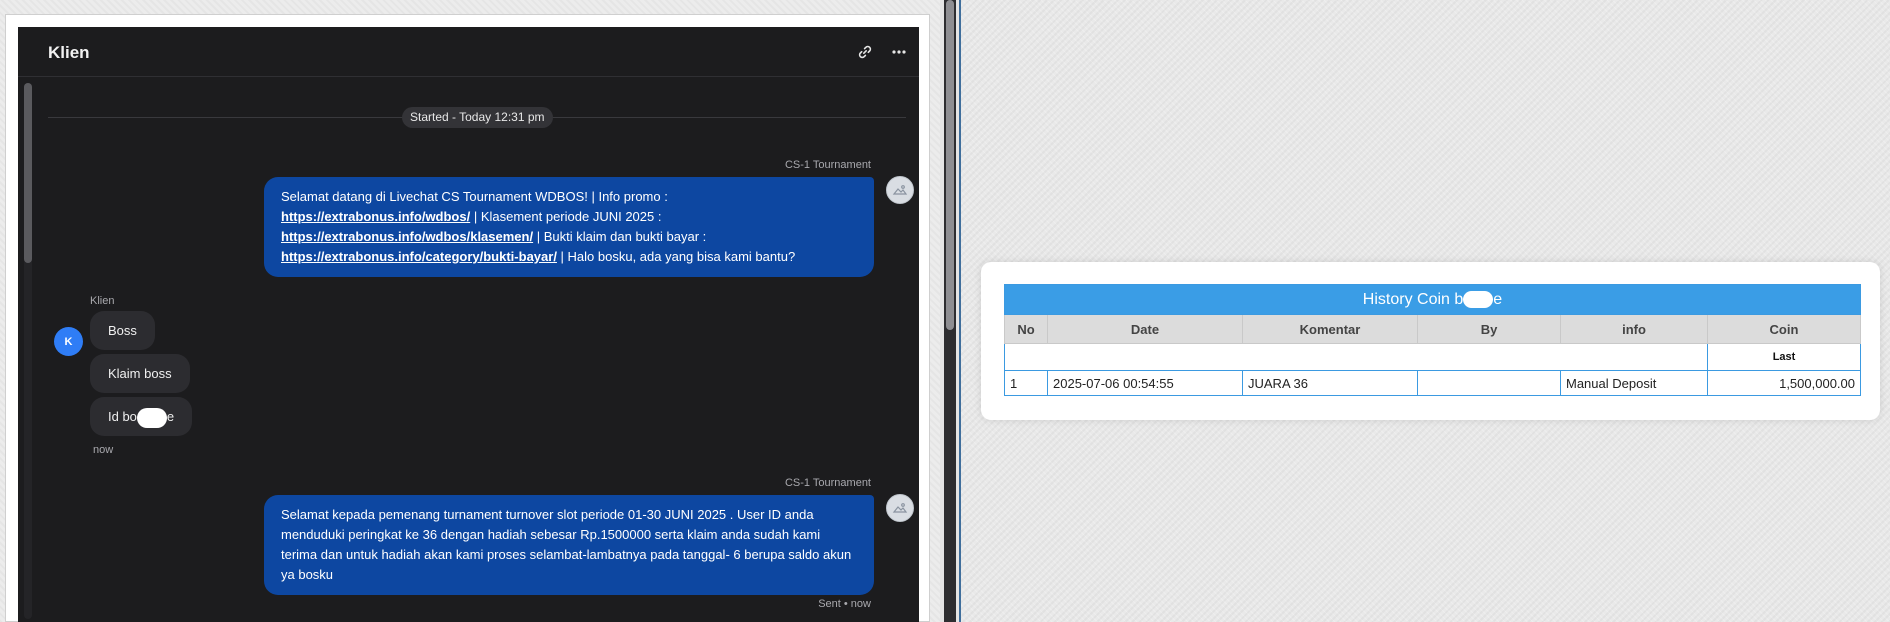  I want to click on promo-link: https://extrabonus.info/wdbos/, so click(375, 216).